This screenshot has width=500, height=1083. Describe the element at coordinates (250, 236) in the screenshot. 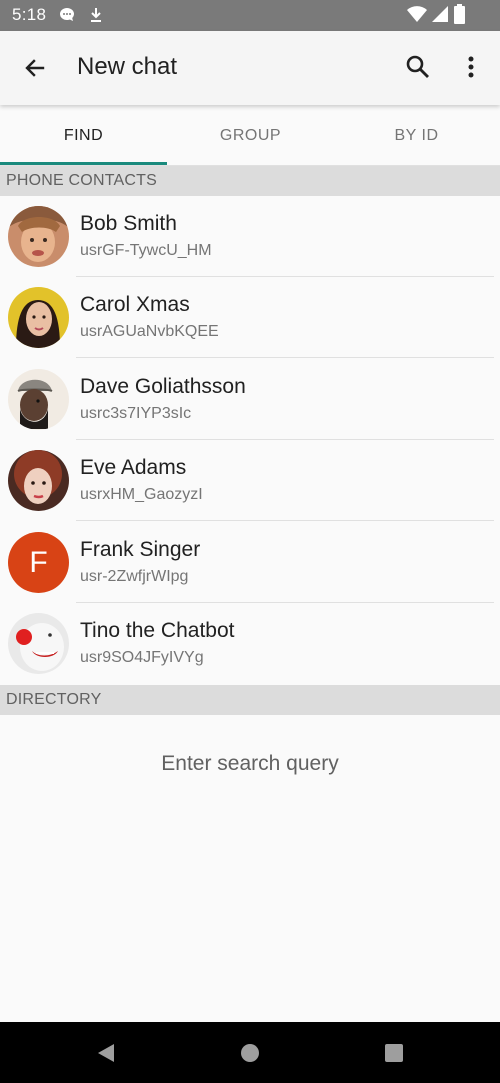

I see `contact-item-bob-smith: Bob Smith usrGF-TywcU_HM` at that location.